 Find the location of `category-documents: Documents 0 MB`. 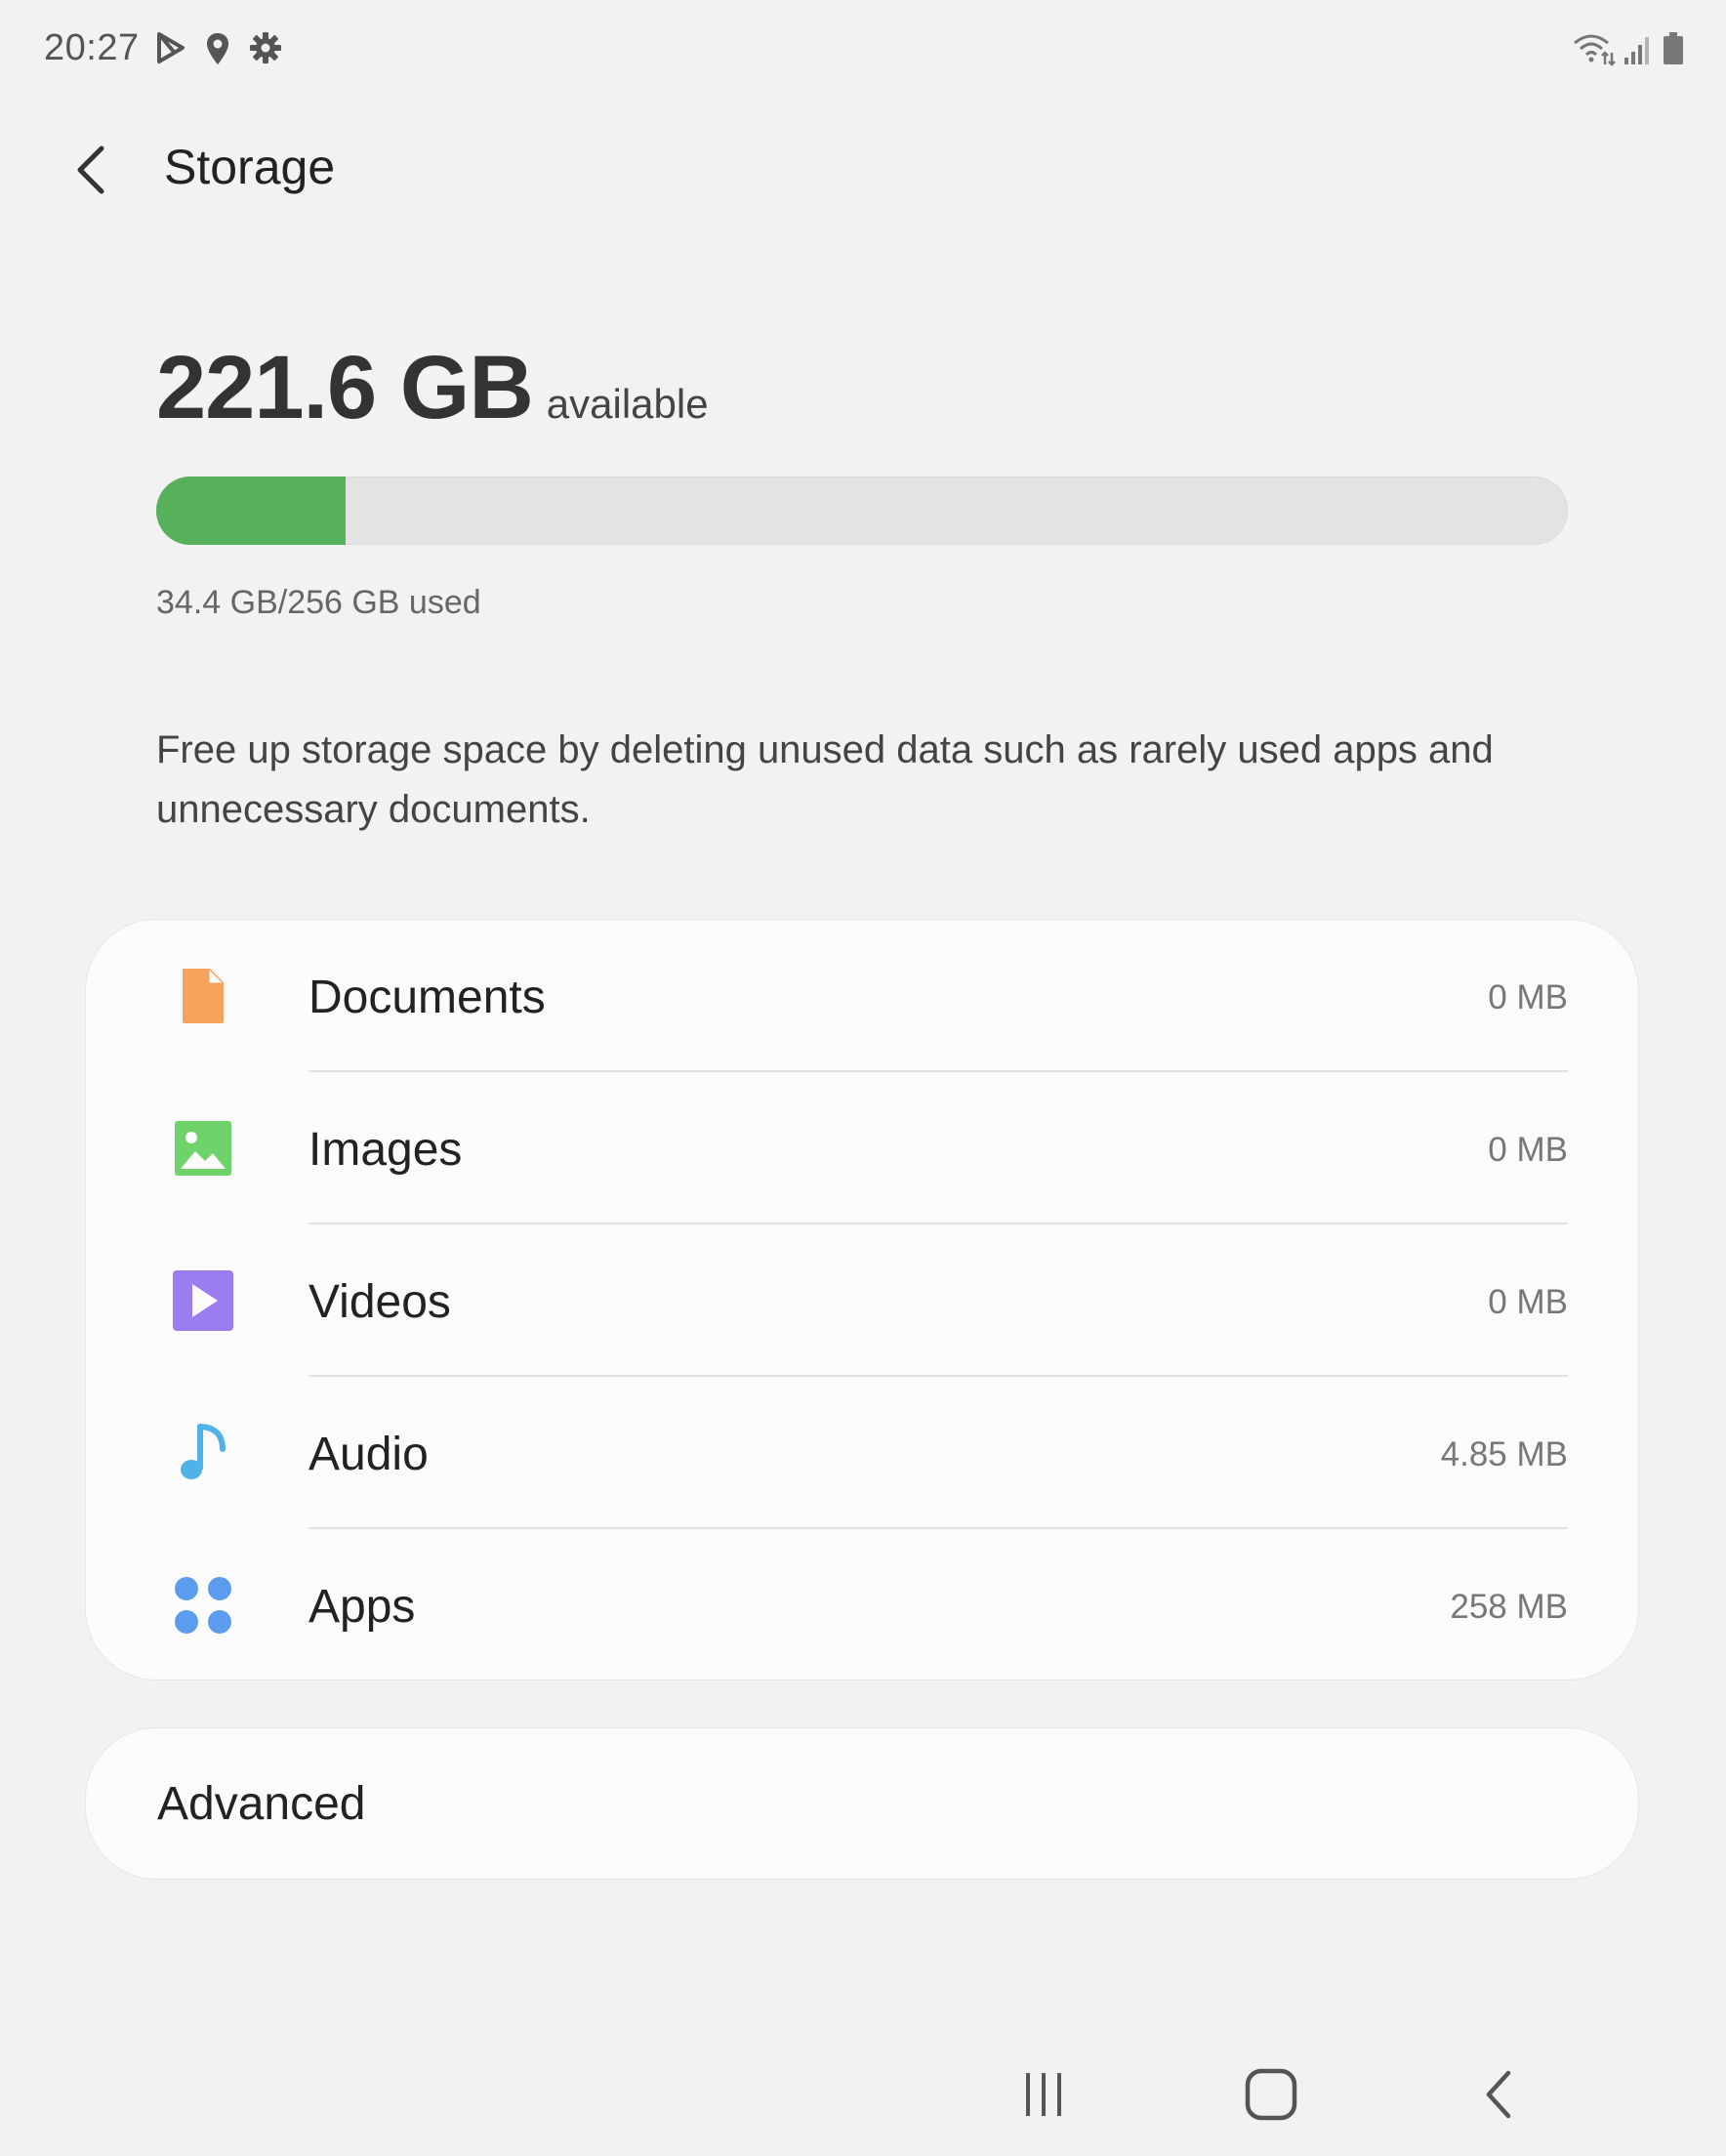

category-documents: Documents 0 MB is located at coordinates (862, 996).